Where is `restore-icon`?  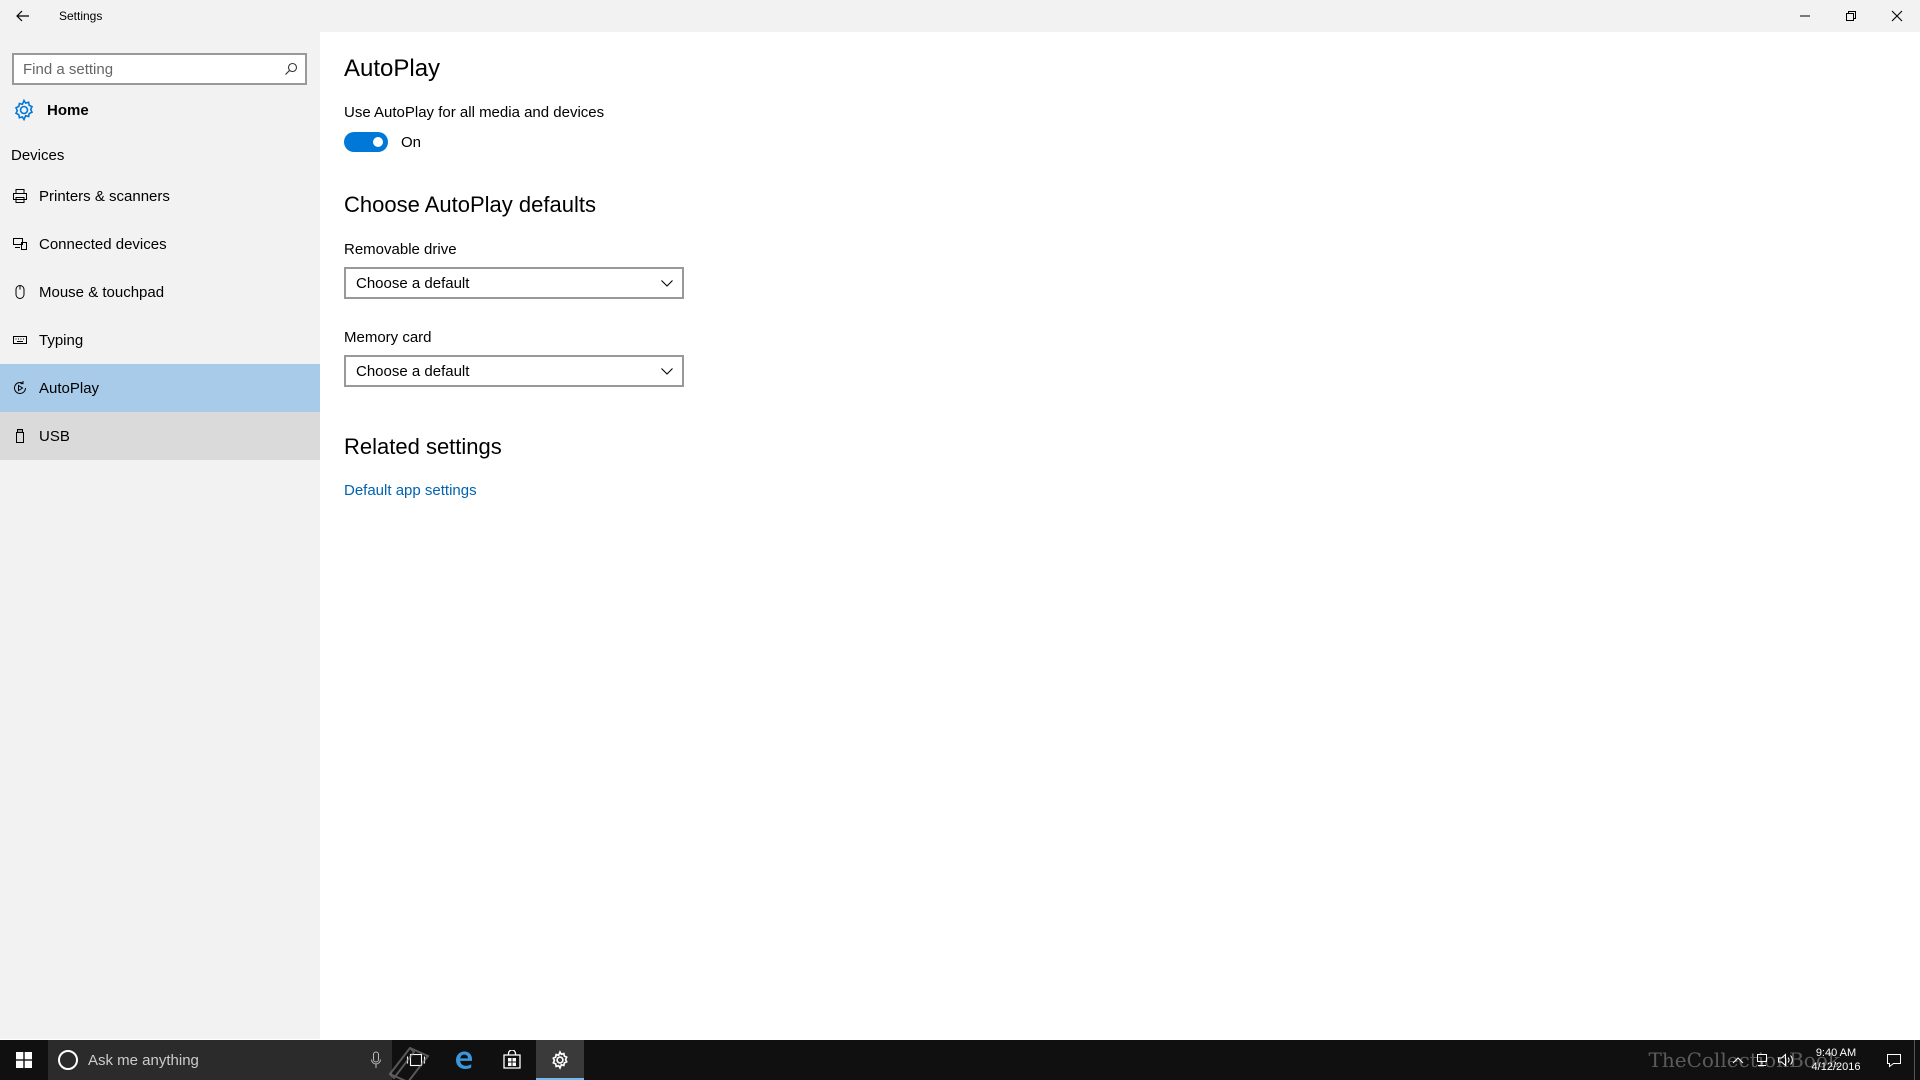
restore-icon is located at coordinates (1851, 16).